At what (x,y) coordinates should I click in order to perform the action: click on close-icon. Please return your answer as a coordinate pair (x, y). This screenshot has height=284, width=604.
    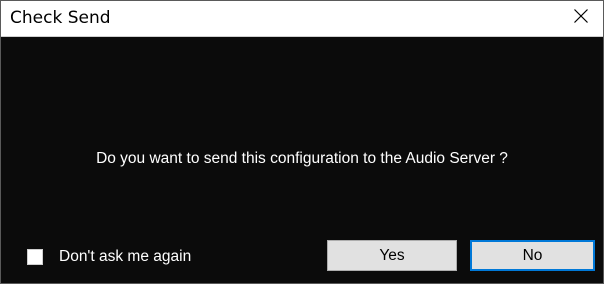
    Looking at the image, I should click on (581, 18).